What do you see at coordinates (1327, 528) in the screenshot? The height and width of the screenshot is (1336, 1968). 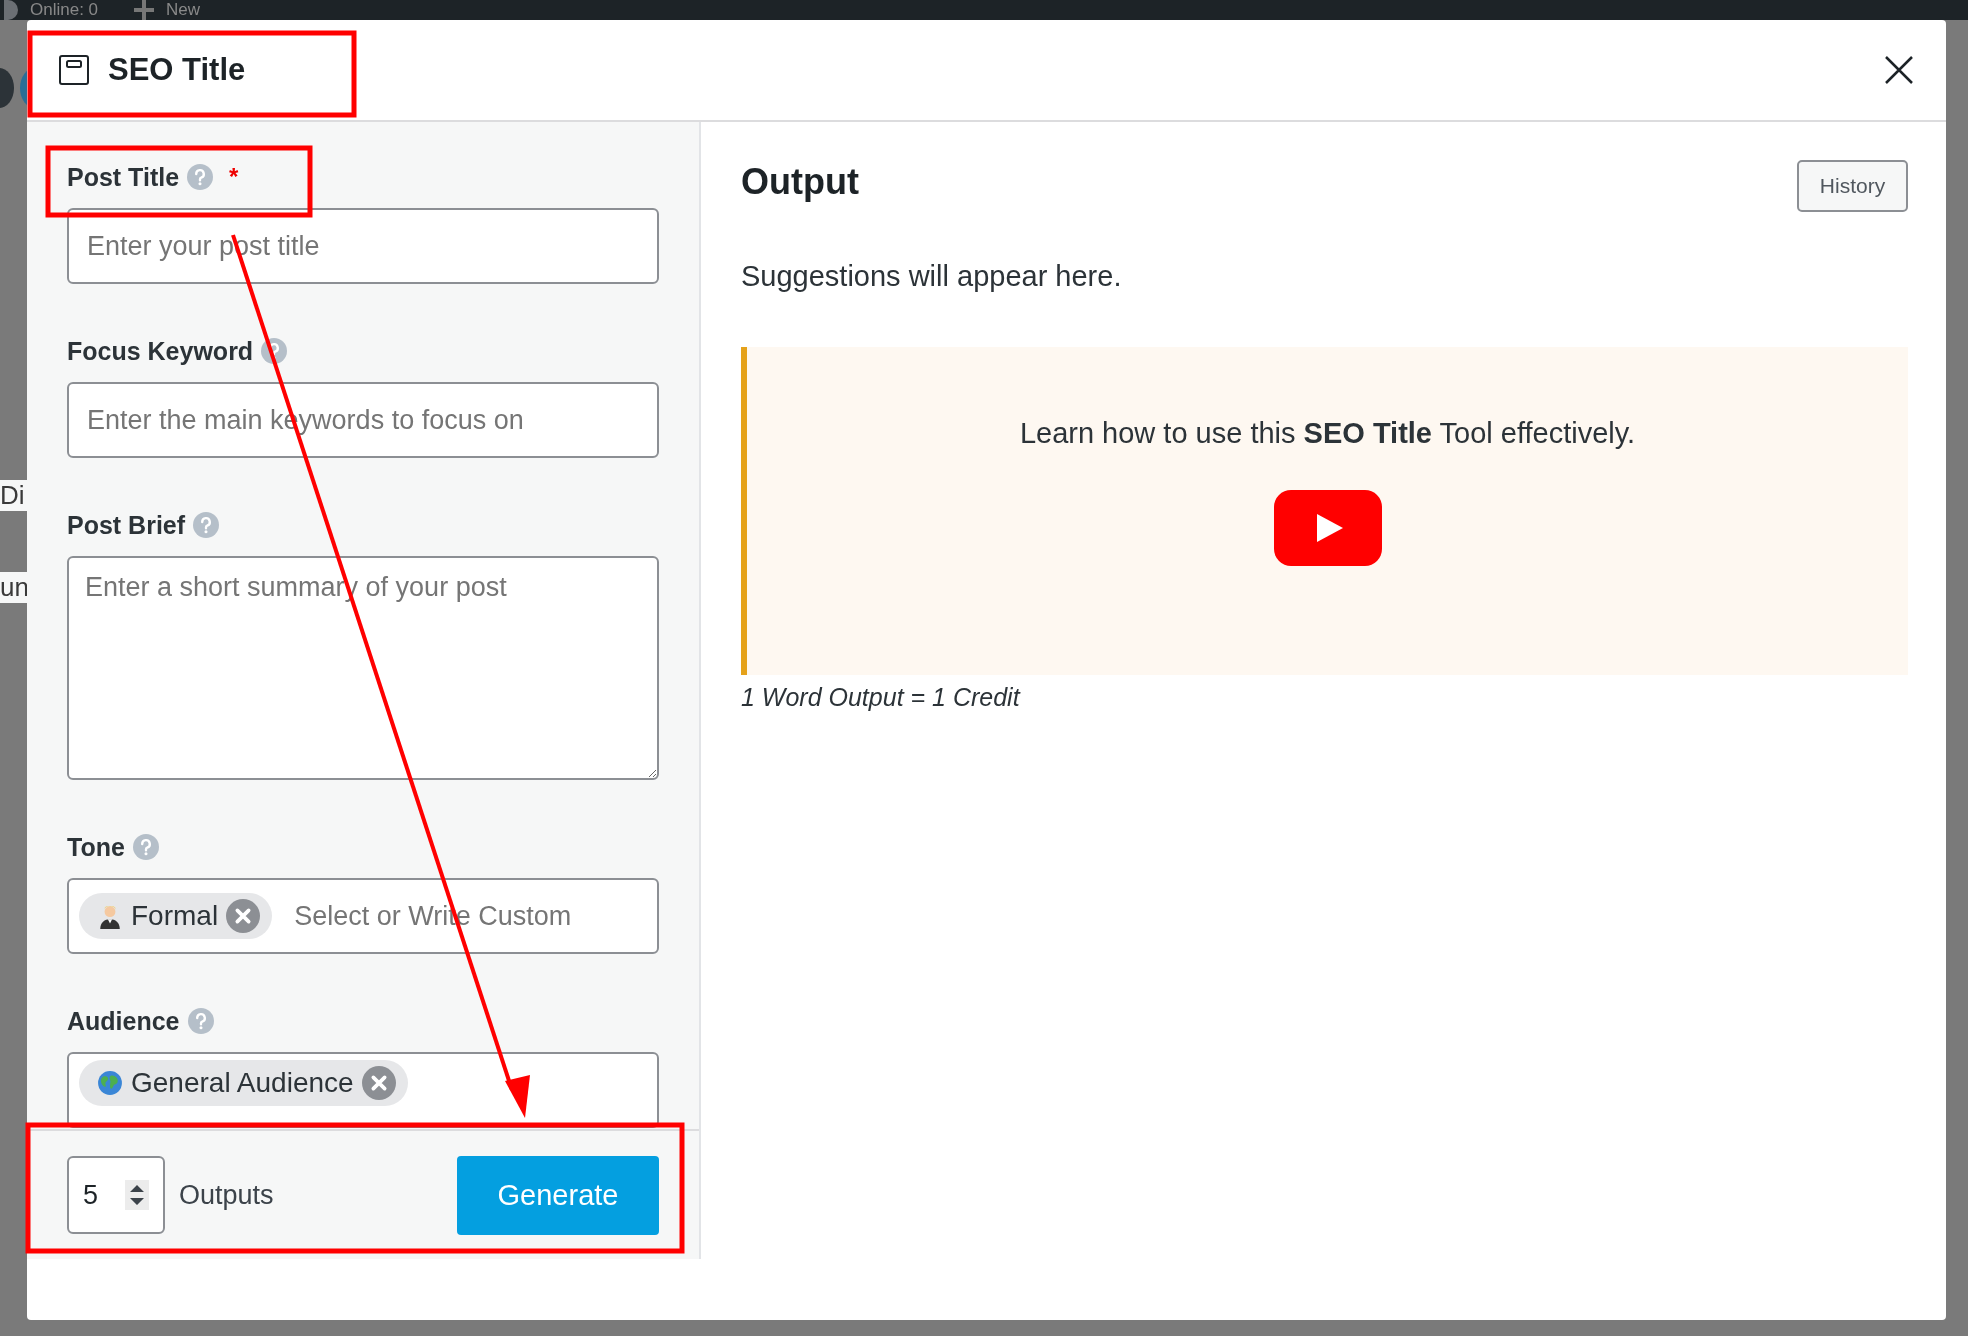 I see `play-button-icon` at bounding box center [1327, 528].